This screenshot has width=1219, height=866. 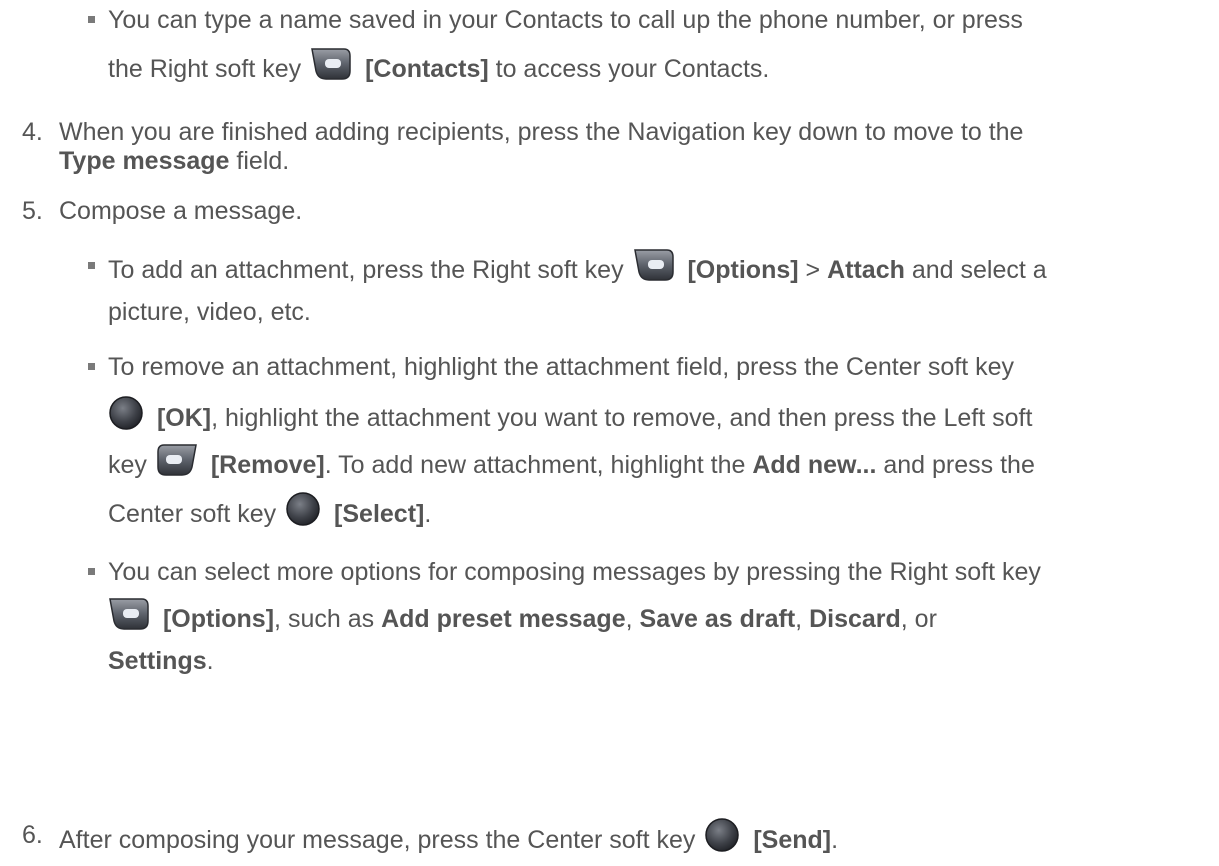 I want to click on contacts-label: [Contacts], so click(x=427, y=69).